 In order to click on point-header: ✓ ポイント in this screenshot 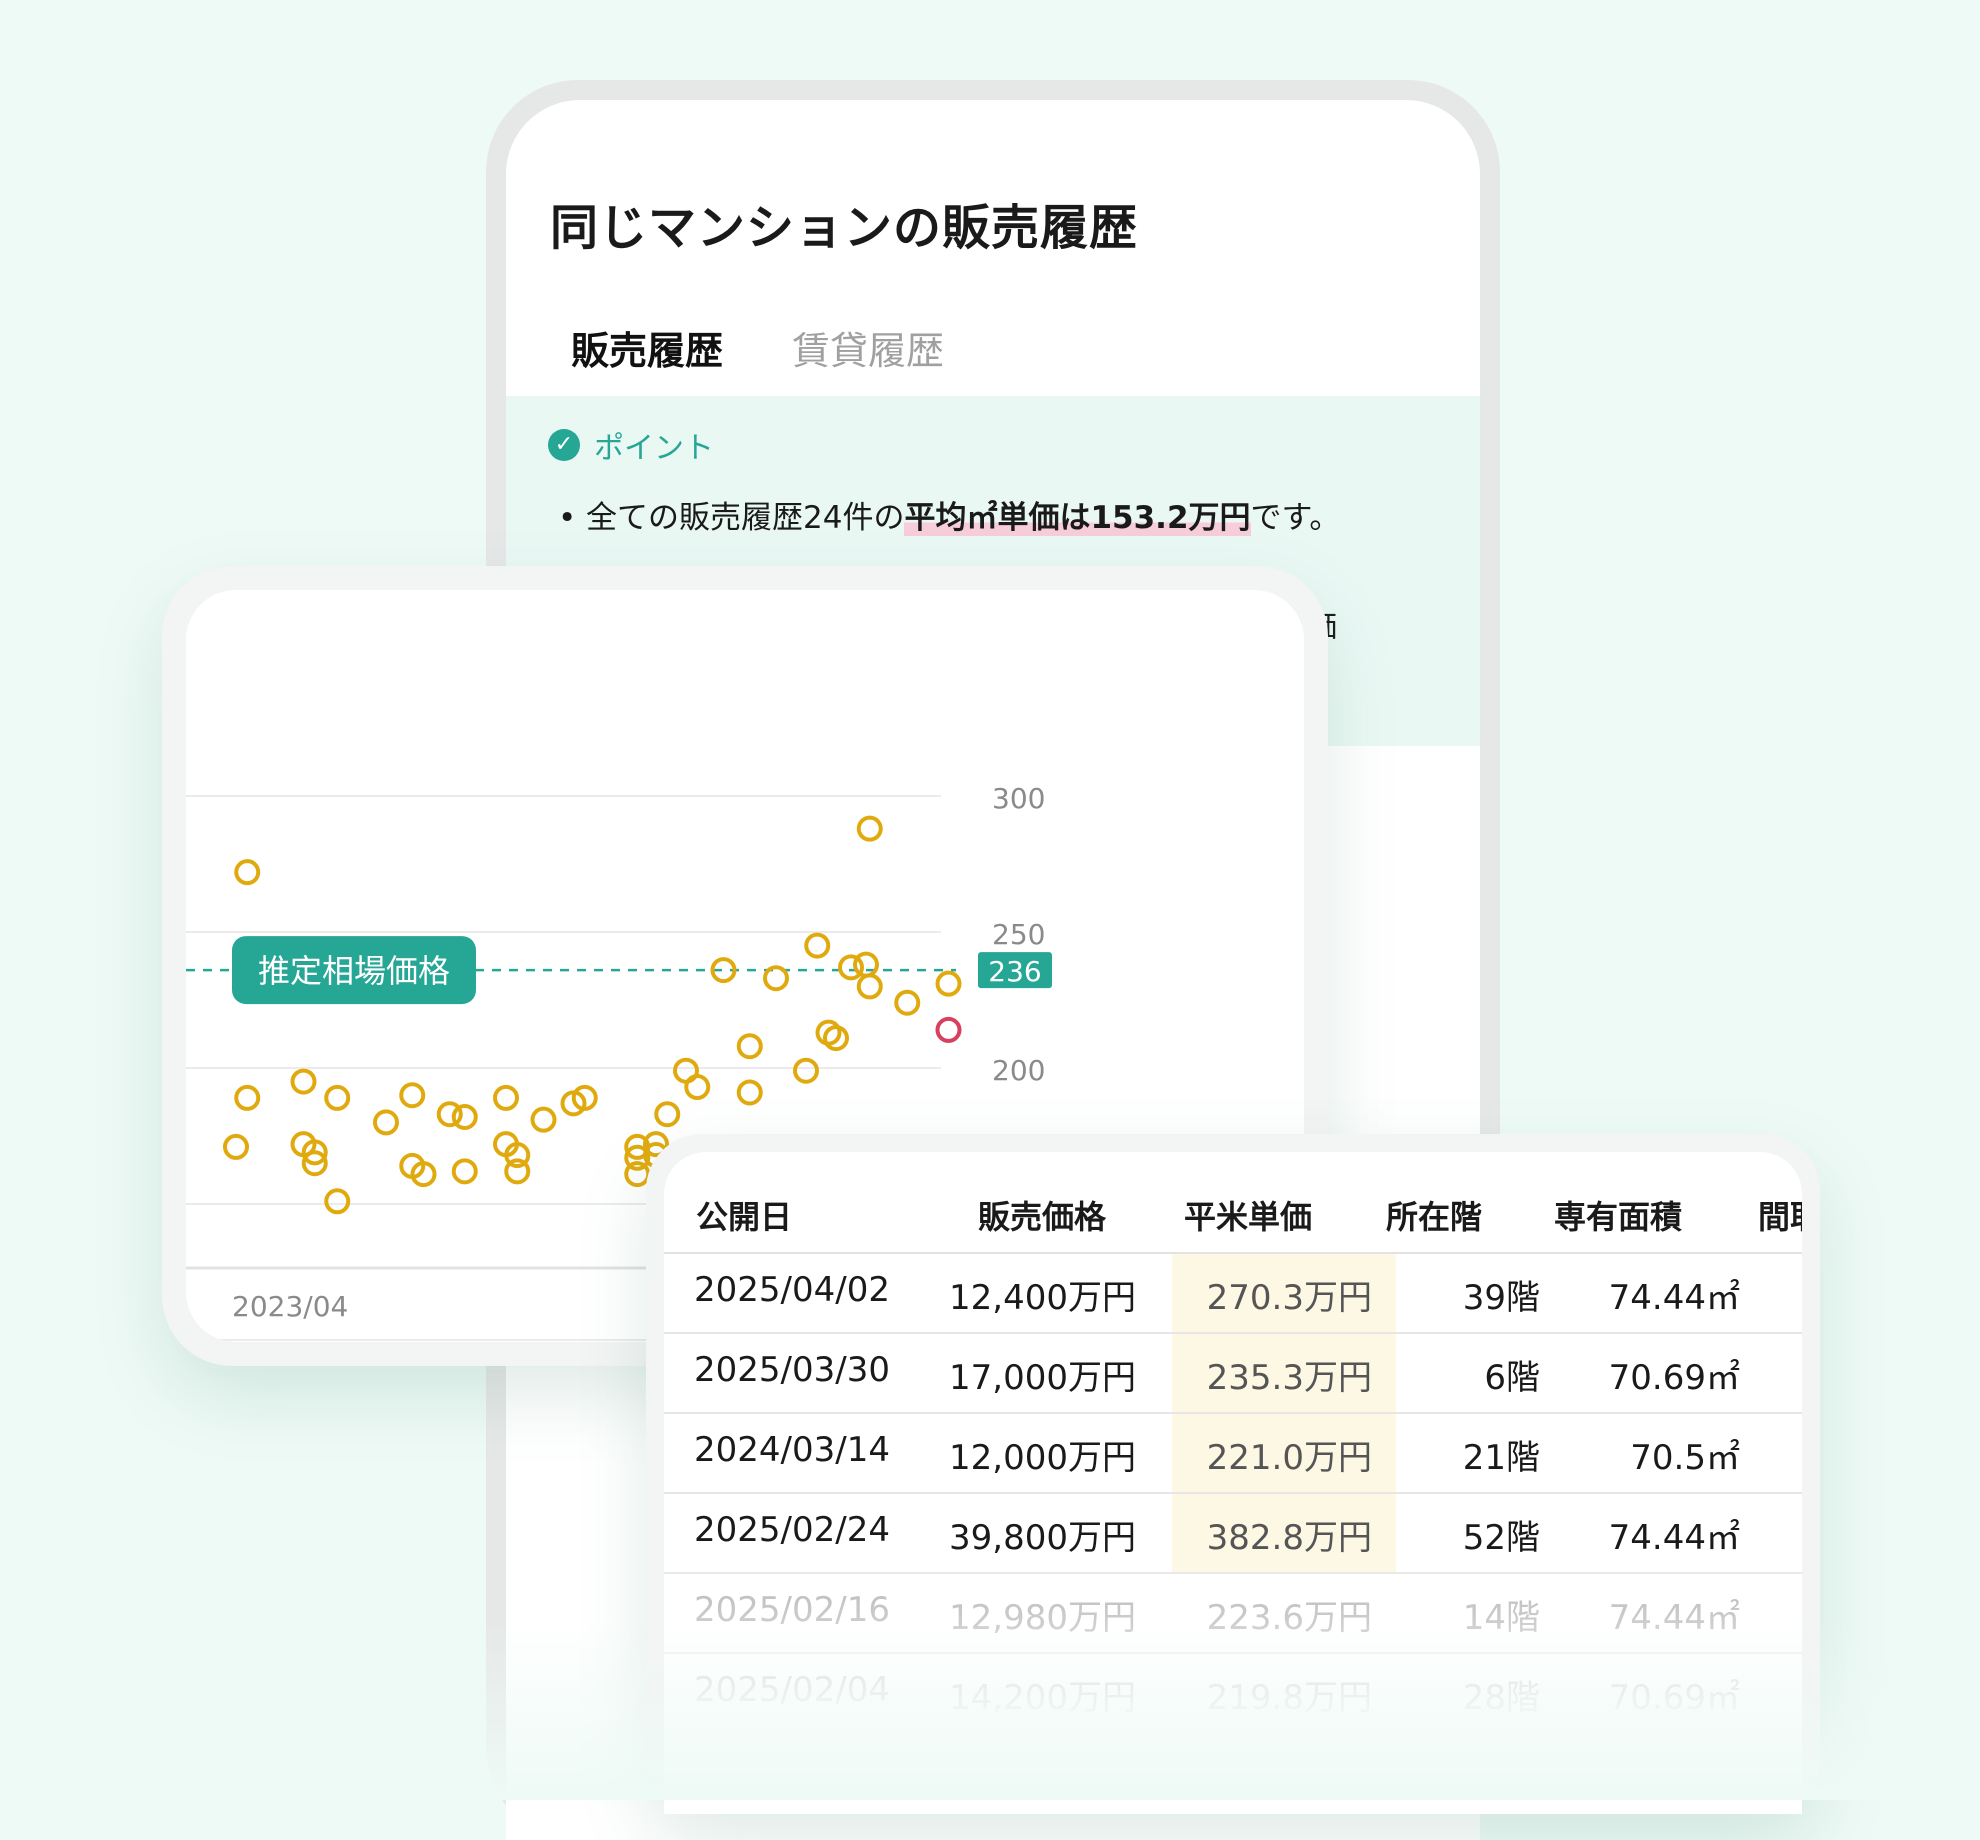, I will do `click(631, 446)`.